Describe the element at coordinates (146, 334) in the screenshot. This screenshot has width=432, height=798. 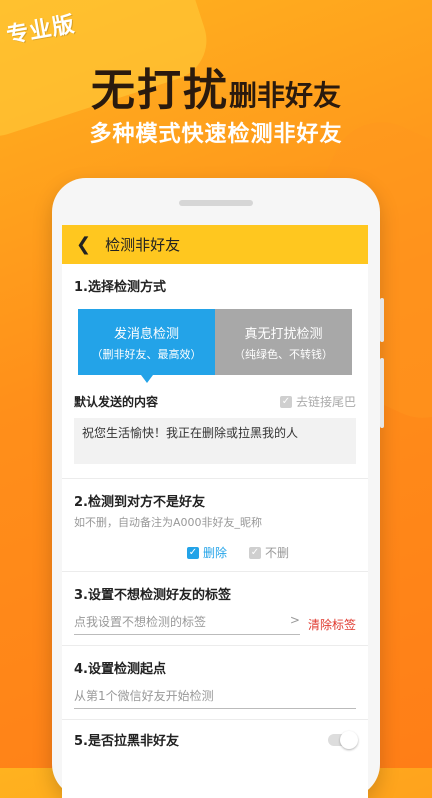
I see `mode-title: 发消息检测` at that location.